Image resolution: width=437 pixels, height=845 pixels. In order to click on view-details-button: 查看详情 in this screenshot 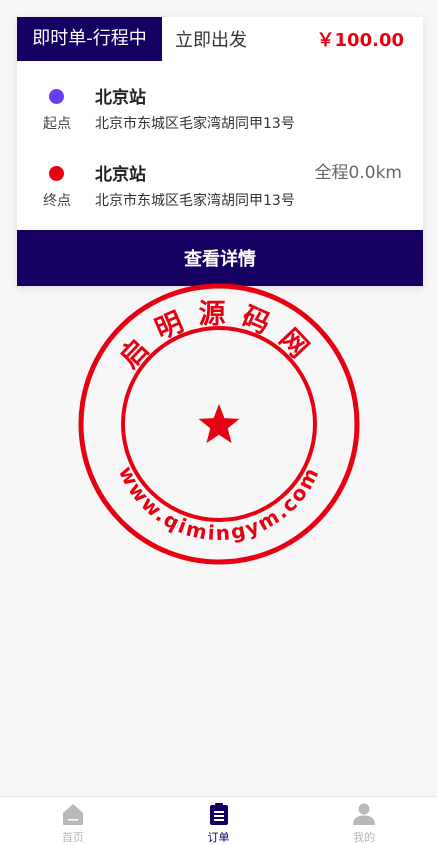, I will do `click(220, 258)`.